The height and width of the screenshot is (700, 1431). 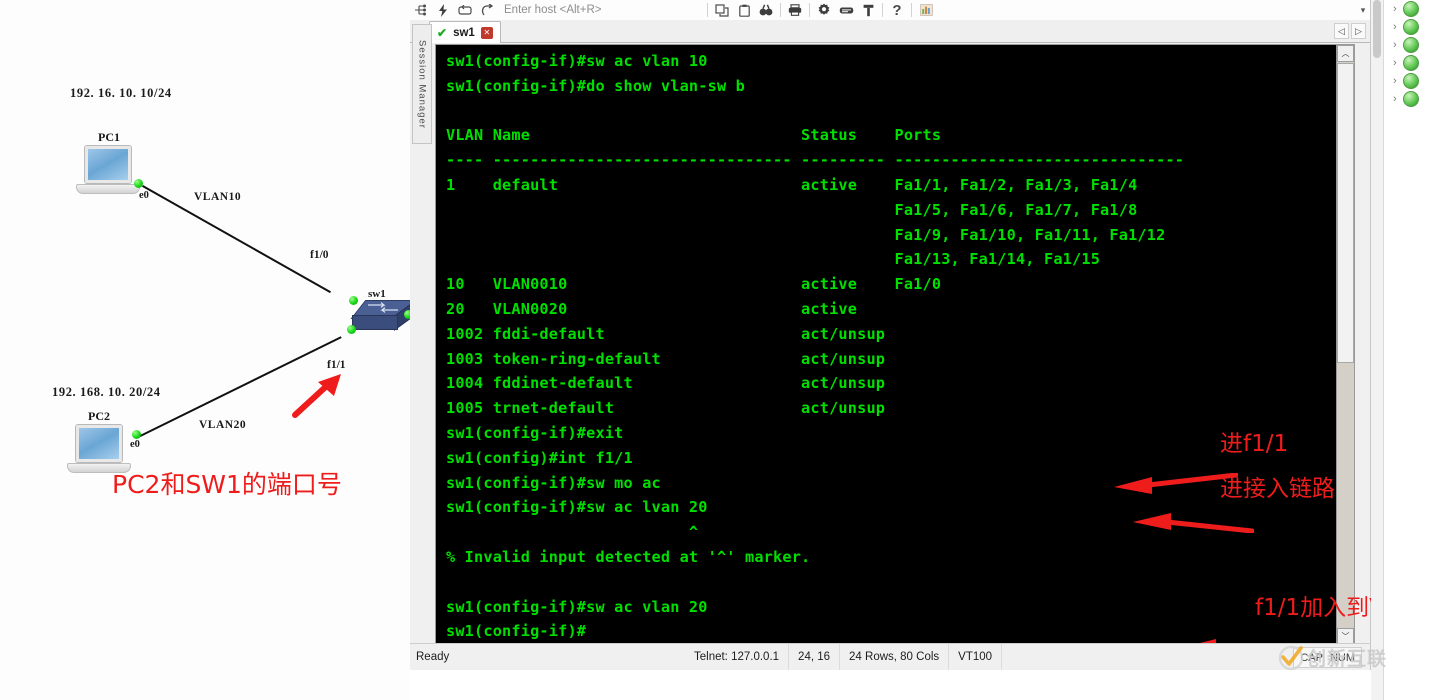 What do you see at coordinates (694, 135) in the screenshot?
I see `terminal-line-3: VLAN Name Status Ports` at bounding box center [694, 135].